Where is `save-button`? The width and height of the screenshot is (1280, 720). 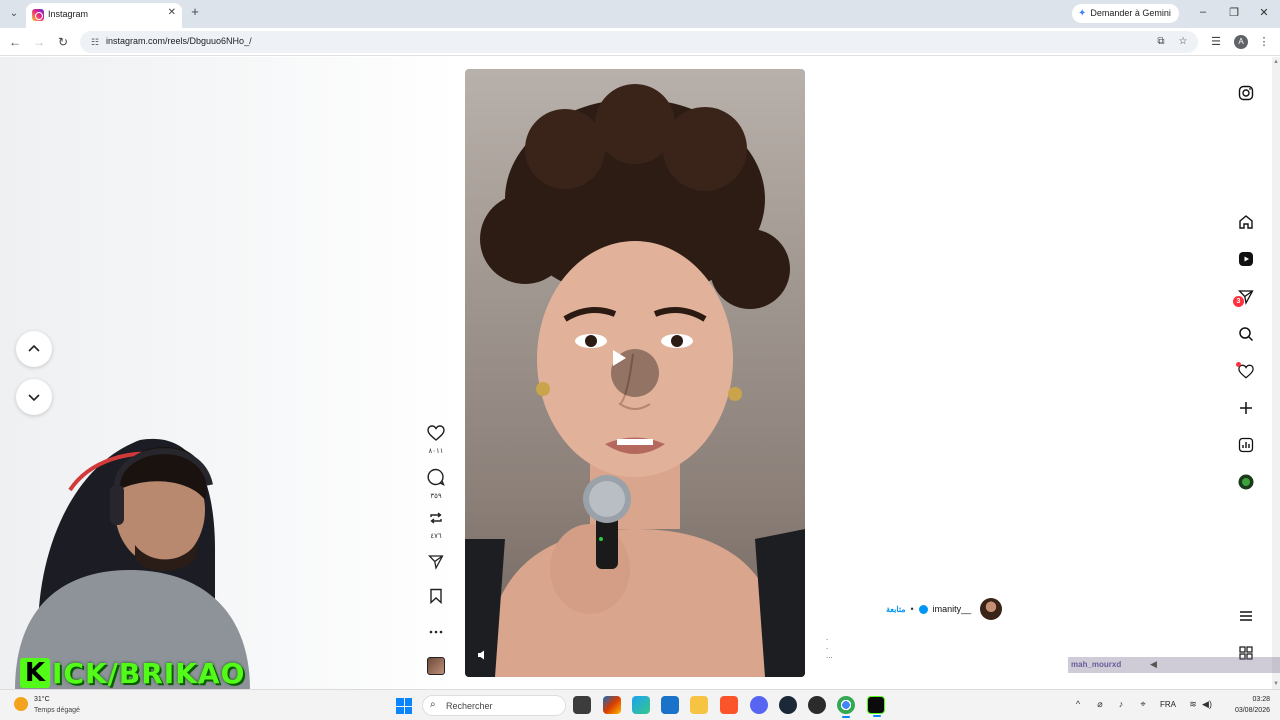
save-button is located at coordinates (436, 598).